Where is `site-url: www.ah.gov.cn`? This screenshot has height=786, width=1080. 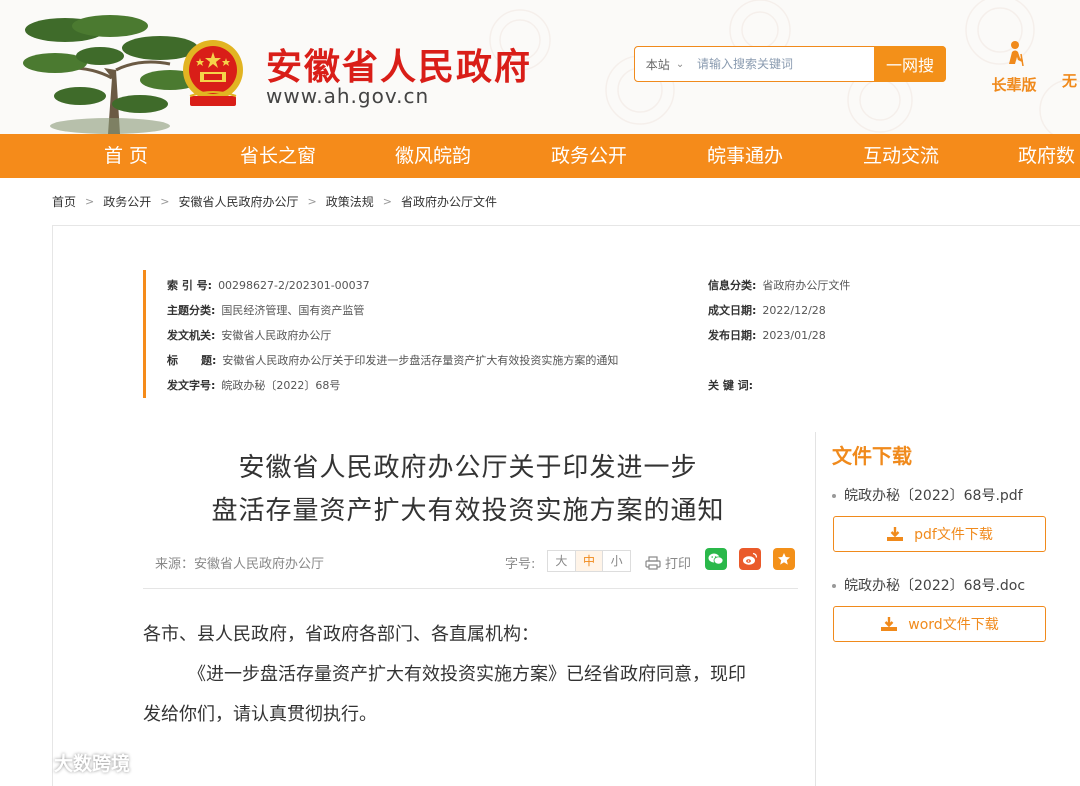 site-url: www.ah.gov.cn is located at coordinates (348, 96).